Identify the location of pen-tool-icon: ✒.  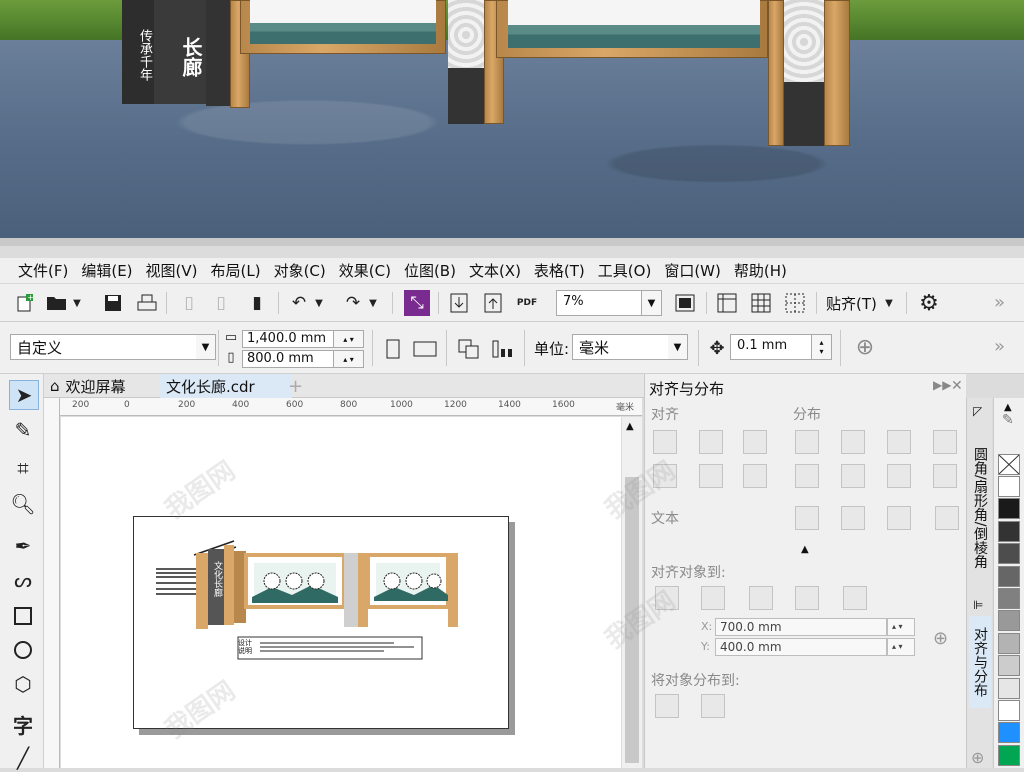
(23, 546).